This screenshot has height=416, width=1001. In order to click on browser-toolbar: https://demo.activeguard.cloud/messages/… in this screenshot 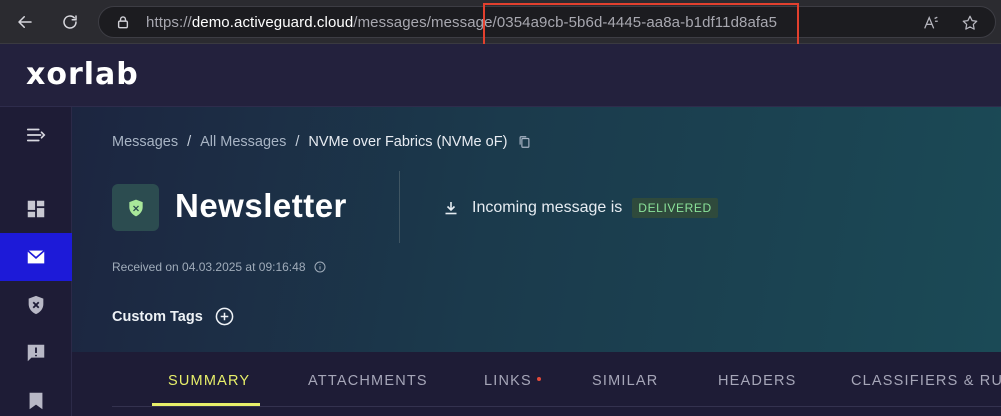, I will do `click(500, 22)`.